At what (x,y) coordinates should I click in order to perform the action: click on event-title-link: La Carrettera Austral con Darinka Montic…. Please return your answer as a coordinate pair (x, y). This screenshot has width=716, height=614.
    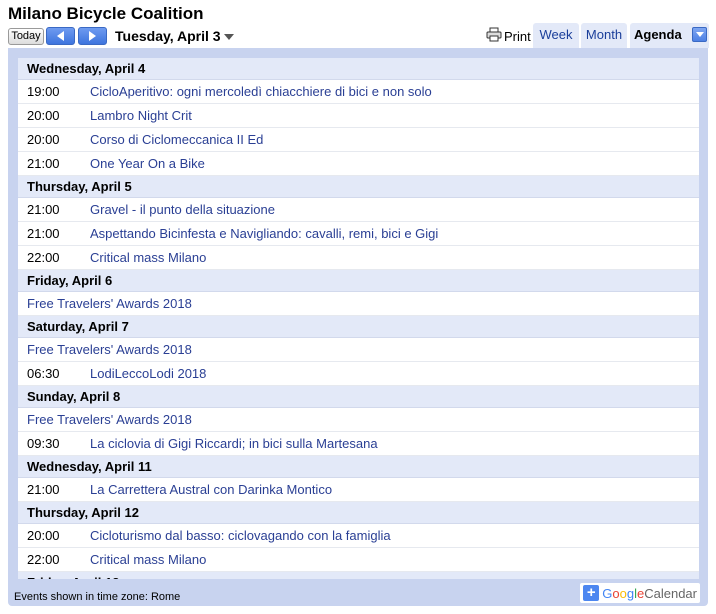
    Looking at the image, I should click on (211, 489).